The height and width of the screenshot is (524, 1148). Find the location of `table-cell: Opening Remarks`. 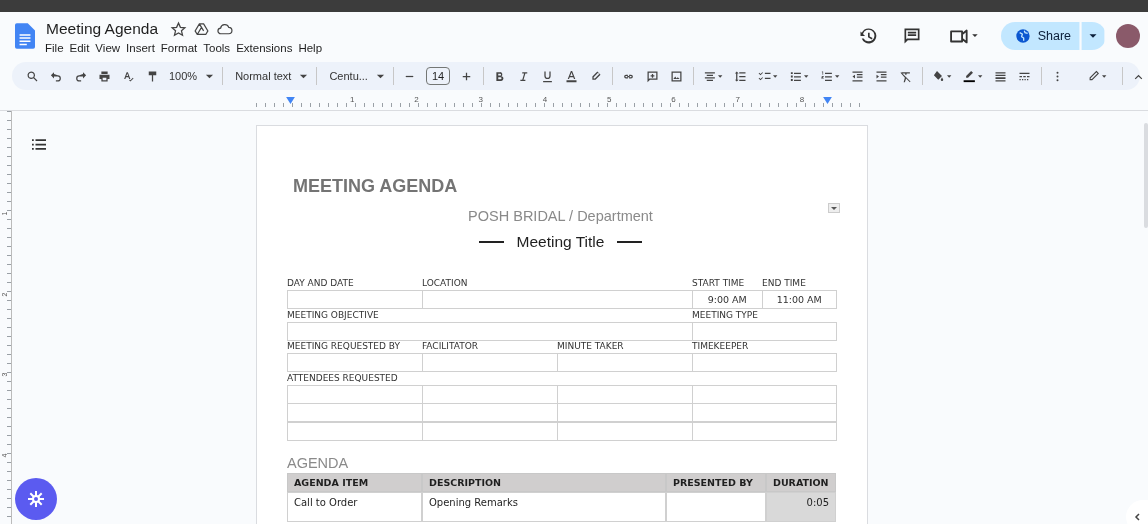

table-cell: Opening Remarks is located at coordinates (544, 507).